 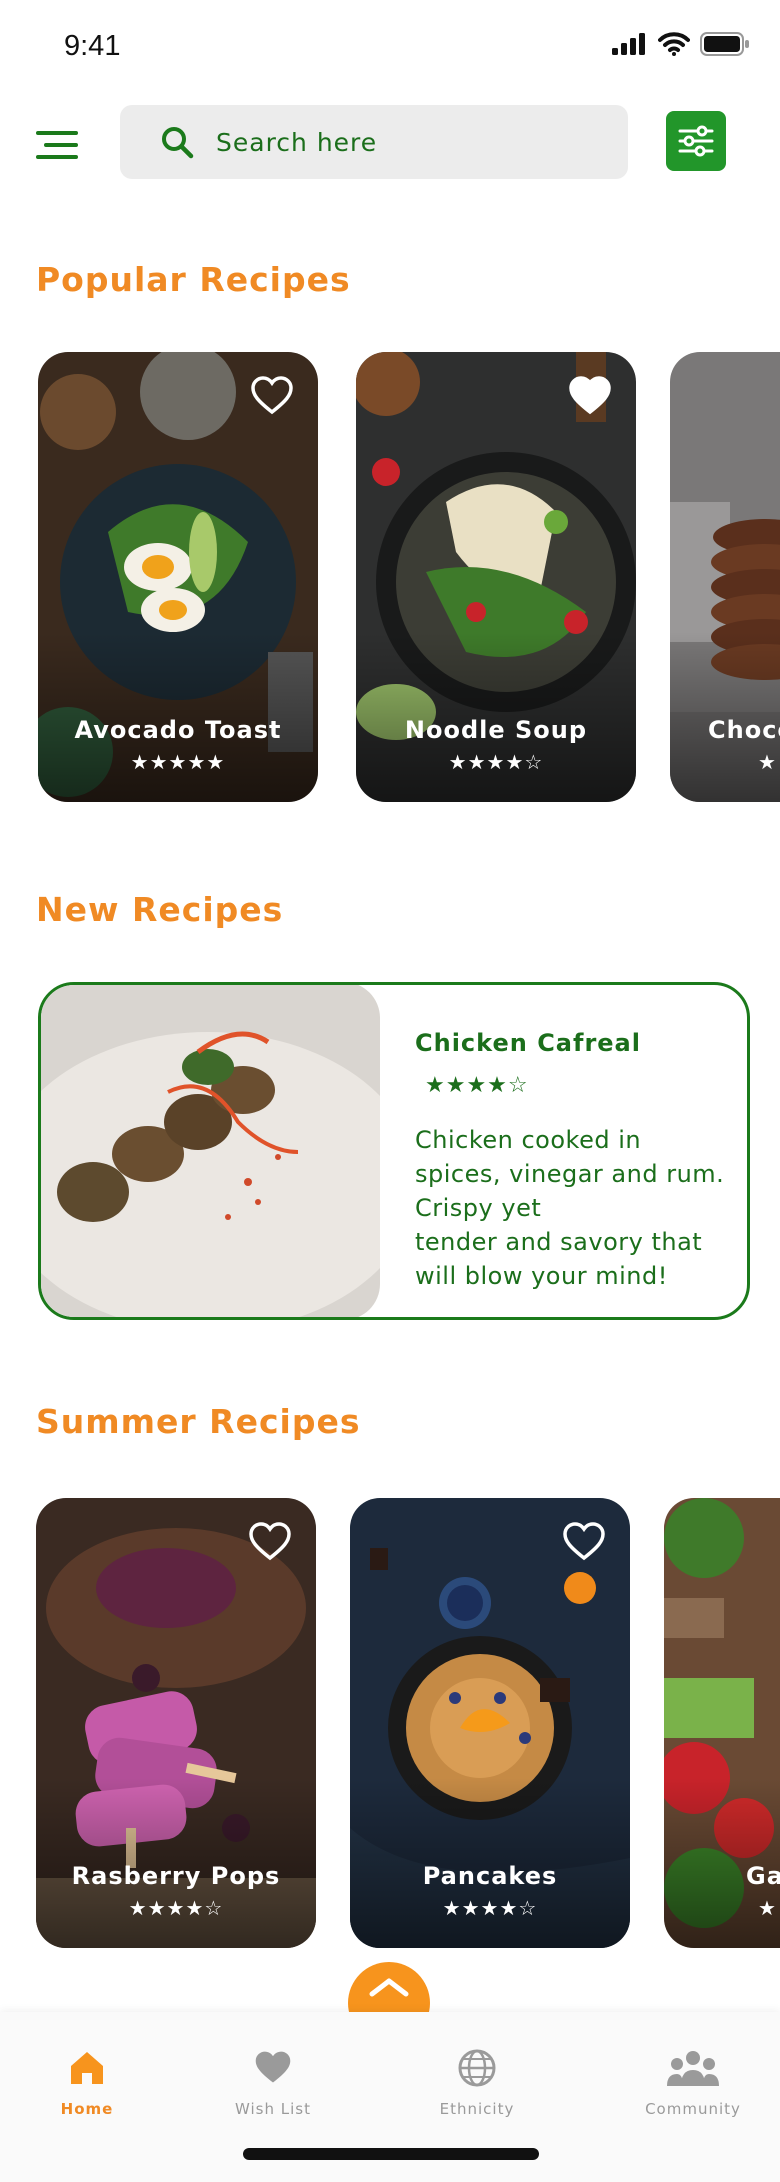 I want to click on recipe-name: Avocado Toast, so click(x=178, y=730).